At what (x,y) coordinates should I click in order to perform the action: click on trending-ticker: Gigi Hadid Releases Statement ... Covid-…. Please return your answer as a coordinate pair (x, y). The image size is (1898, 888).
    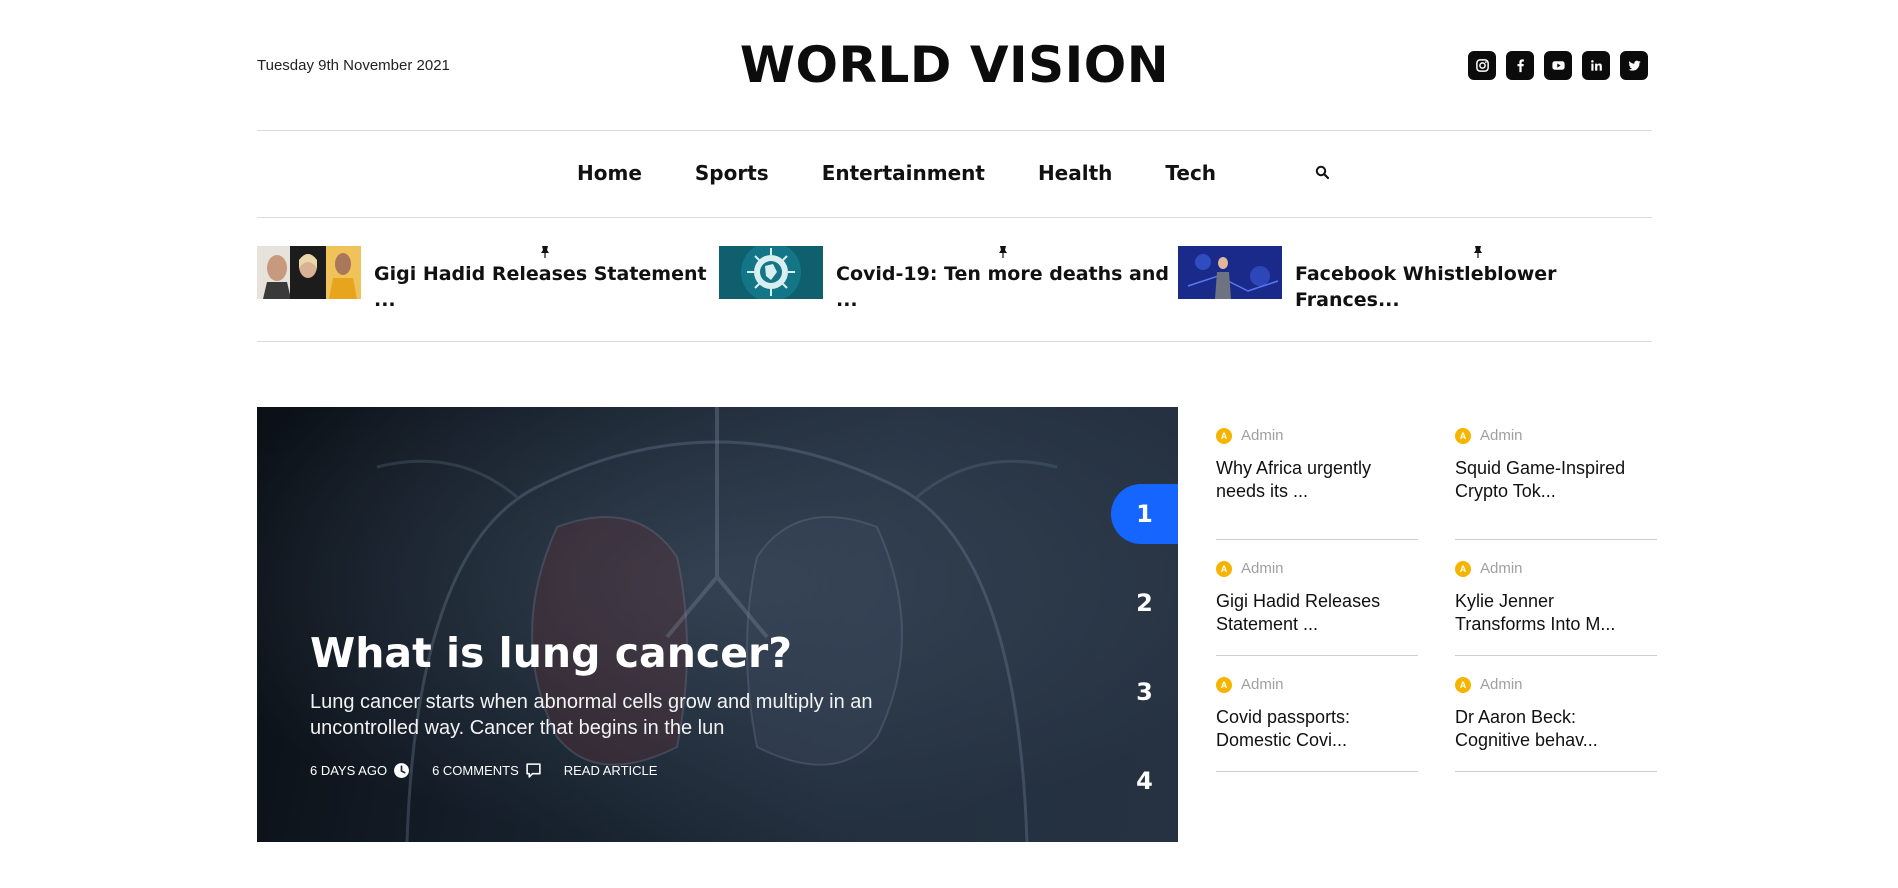
    Looking at the image, I should click on (954, 280).